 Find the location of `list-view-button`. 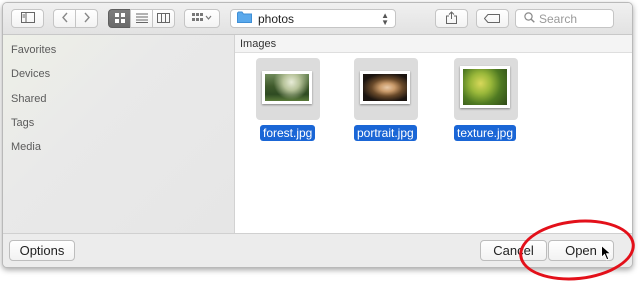

list-view-button is located at coordinates (141, 18).